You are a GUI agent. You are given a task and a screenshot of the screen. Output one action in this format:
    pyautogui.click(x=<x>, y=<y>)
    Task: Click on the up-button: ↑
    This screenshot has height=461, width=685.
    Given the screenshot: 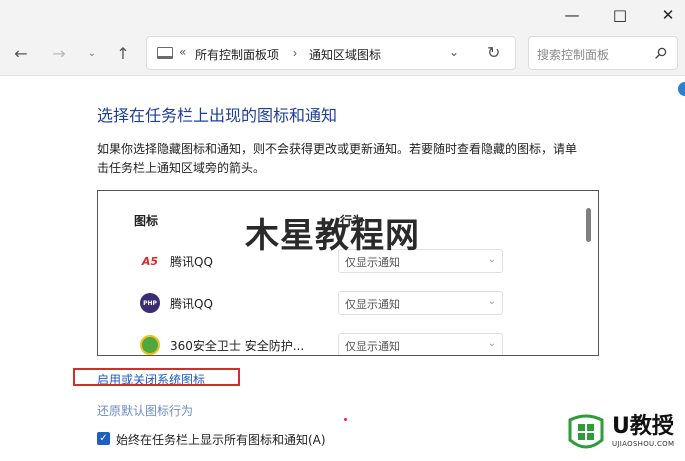 What is the action you would take?
    pyautogui.click(x=123, y=53)
    